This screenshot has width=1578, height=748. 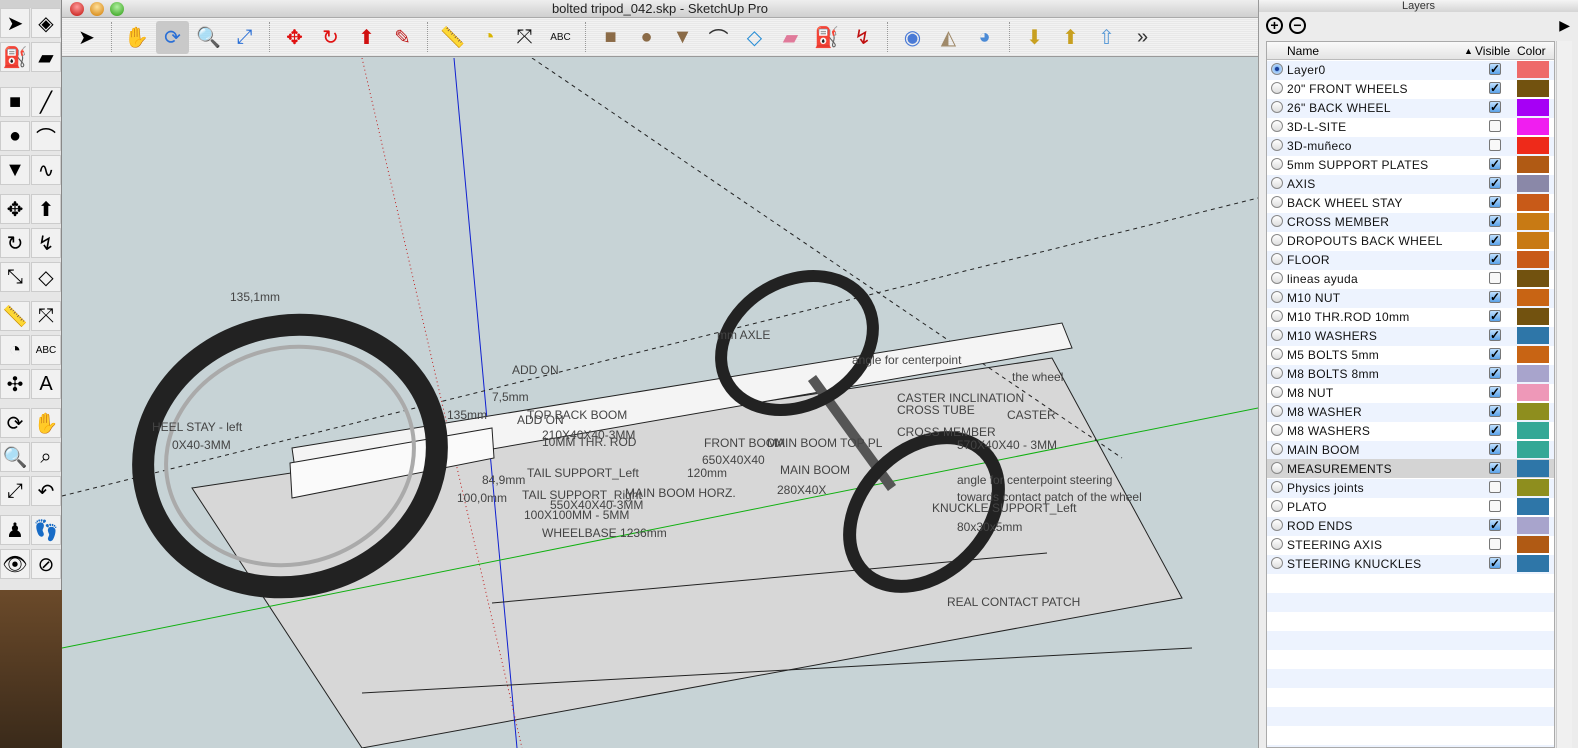 I want to click on dimension-label: 280X40X, so click(x=801, y=490).